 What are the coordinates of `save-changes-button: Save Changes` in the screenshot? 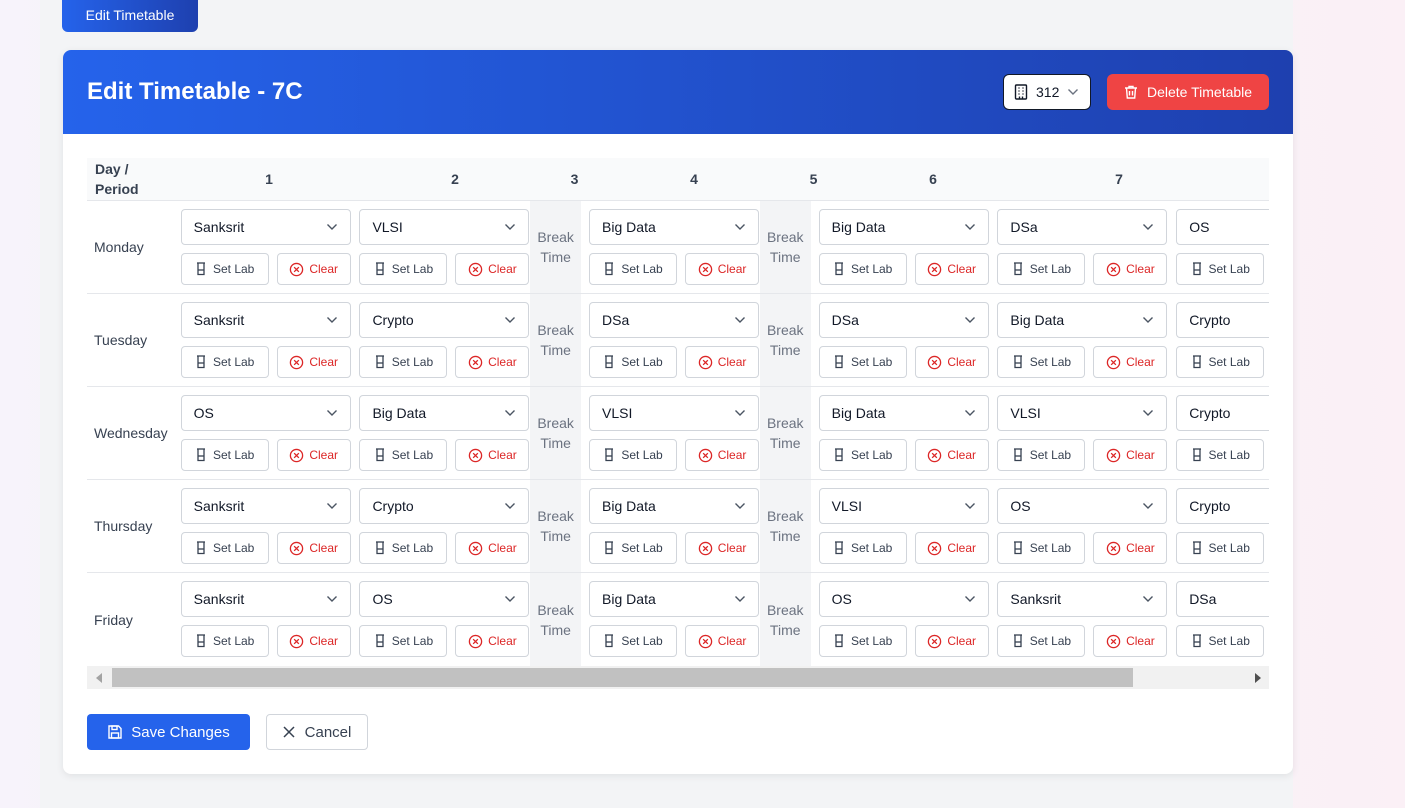 It's located at (168, 732).